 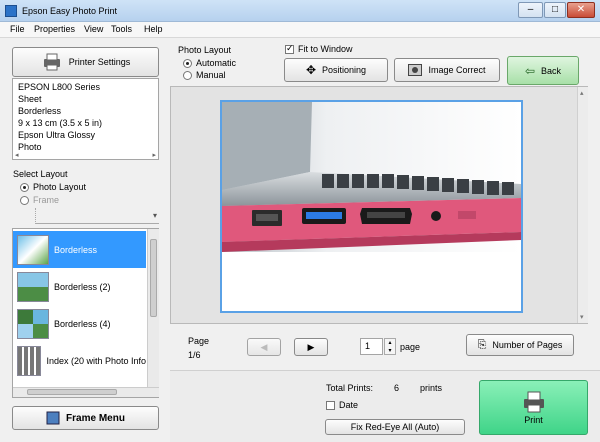 I want to click on image-correct-button: Image Correct, so click(x=447, y=70).